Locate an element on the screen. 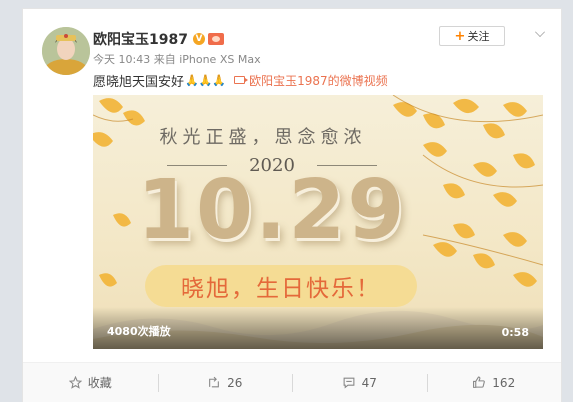 This screenshot has height=402, width=573. video-link: 欧阳宝玉1987的微博视频 is located at coordinates (311, 80).